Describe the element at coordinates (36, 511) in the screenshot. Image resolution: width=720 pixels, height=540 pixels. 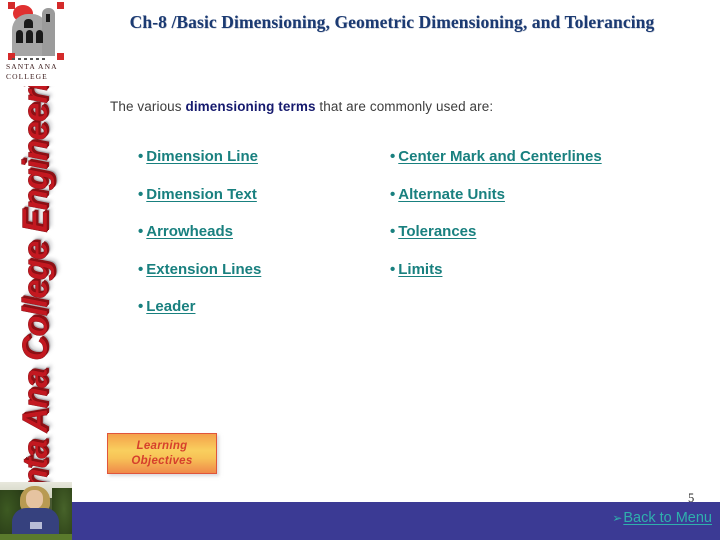
I see `instructor-photo` at that location.